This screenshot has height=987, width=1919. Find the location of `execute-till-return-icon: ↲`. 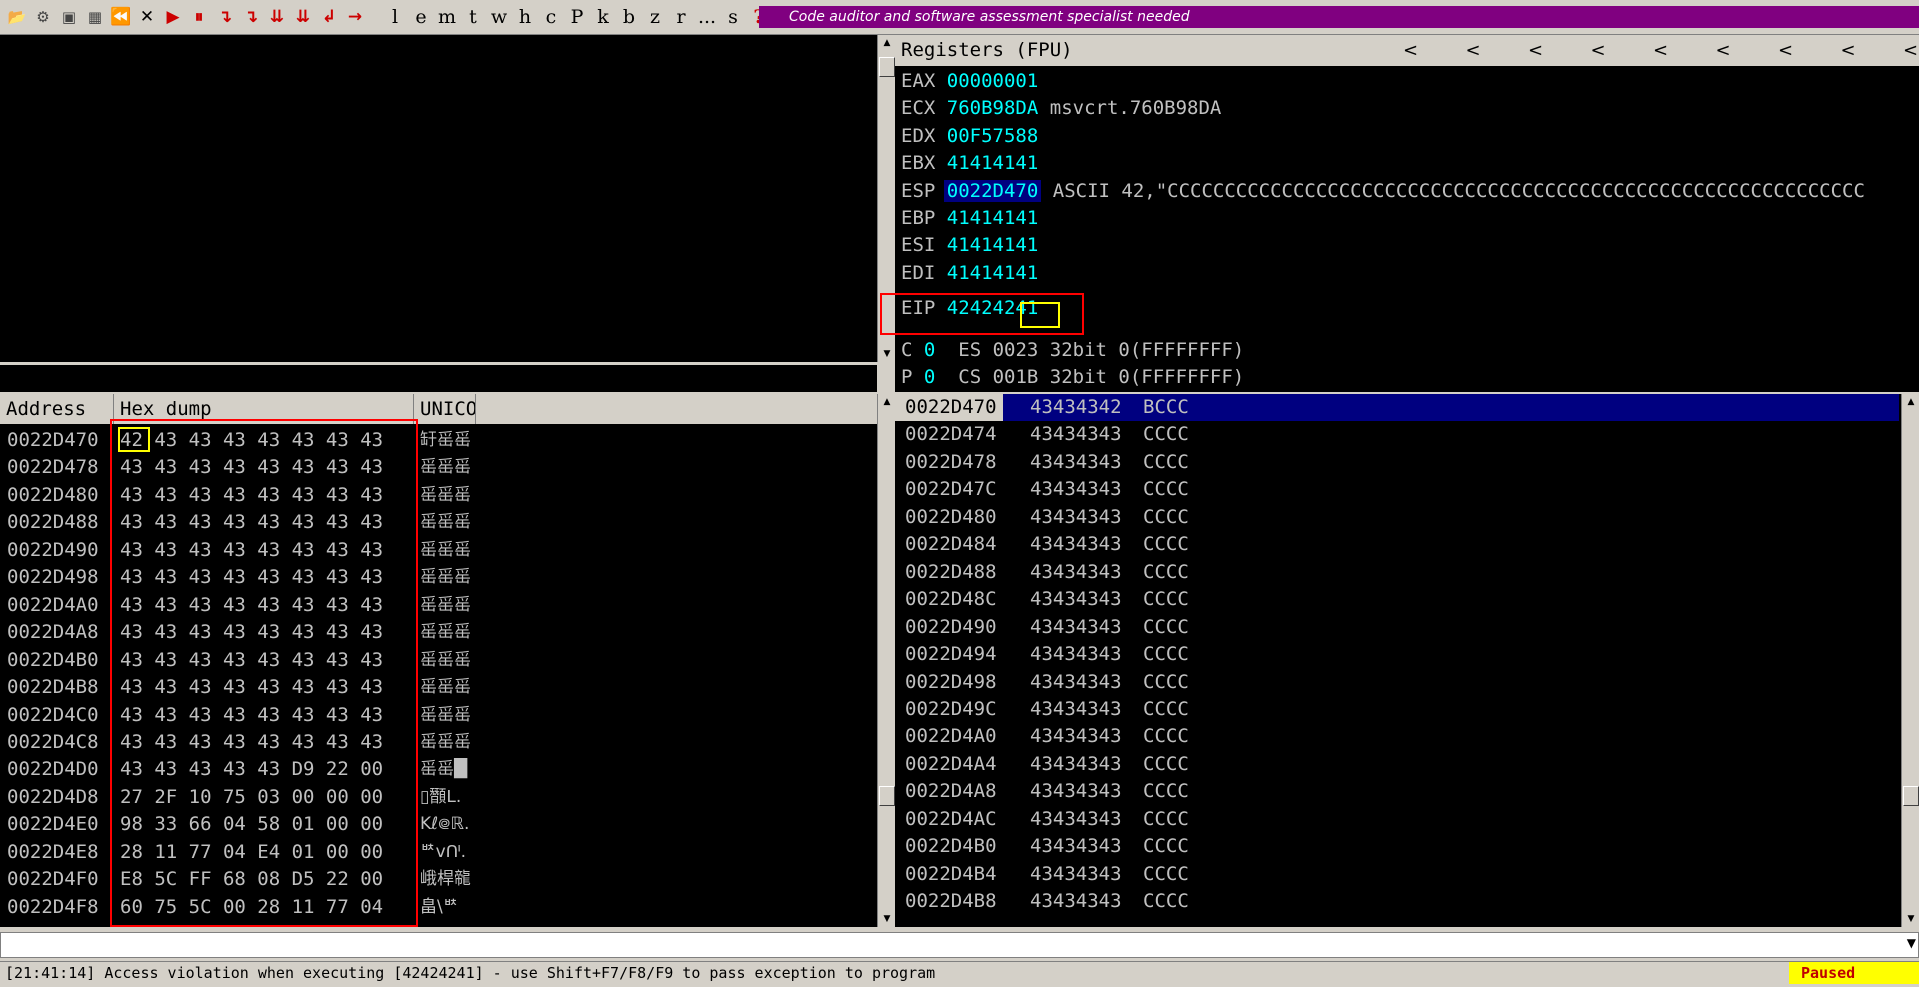

execute-till-return-icon: ↲ is located at coordinates (329, 17).